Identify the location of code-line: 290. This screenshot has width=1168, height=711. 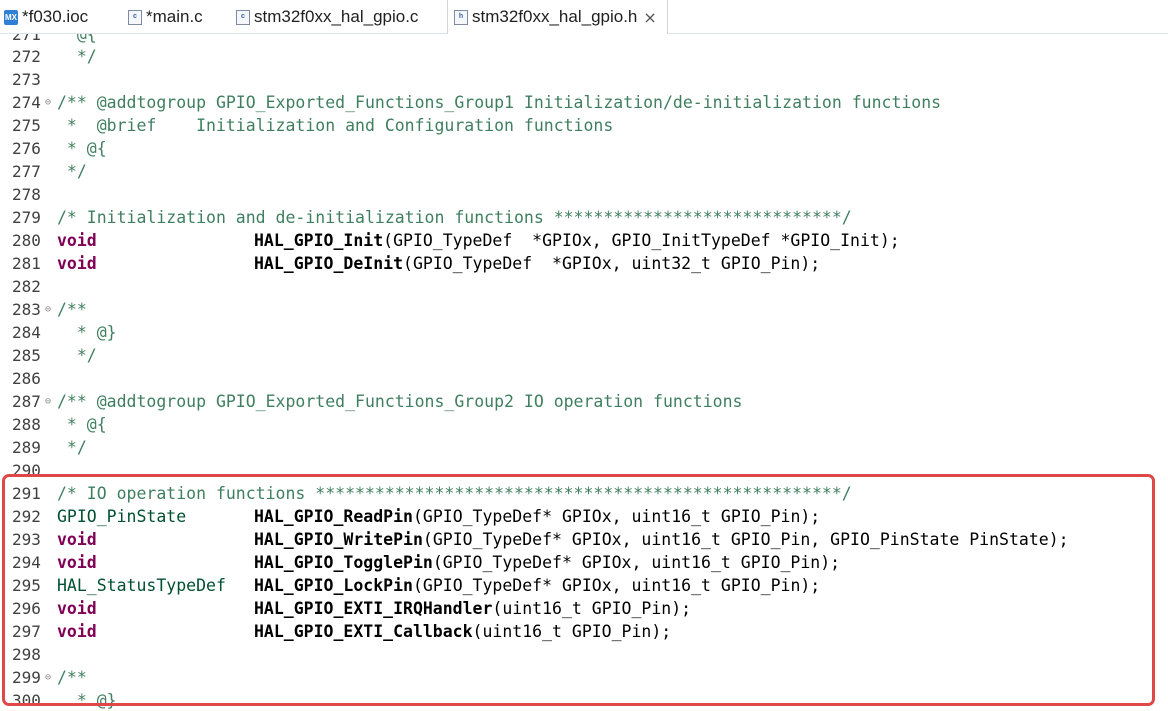
(584, 470).